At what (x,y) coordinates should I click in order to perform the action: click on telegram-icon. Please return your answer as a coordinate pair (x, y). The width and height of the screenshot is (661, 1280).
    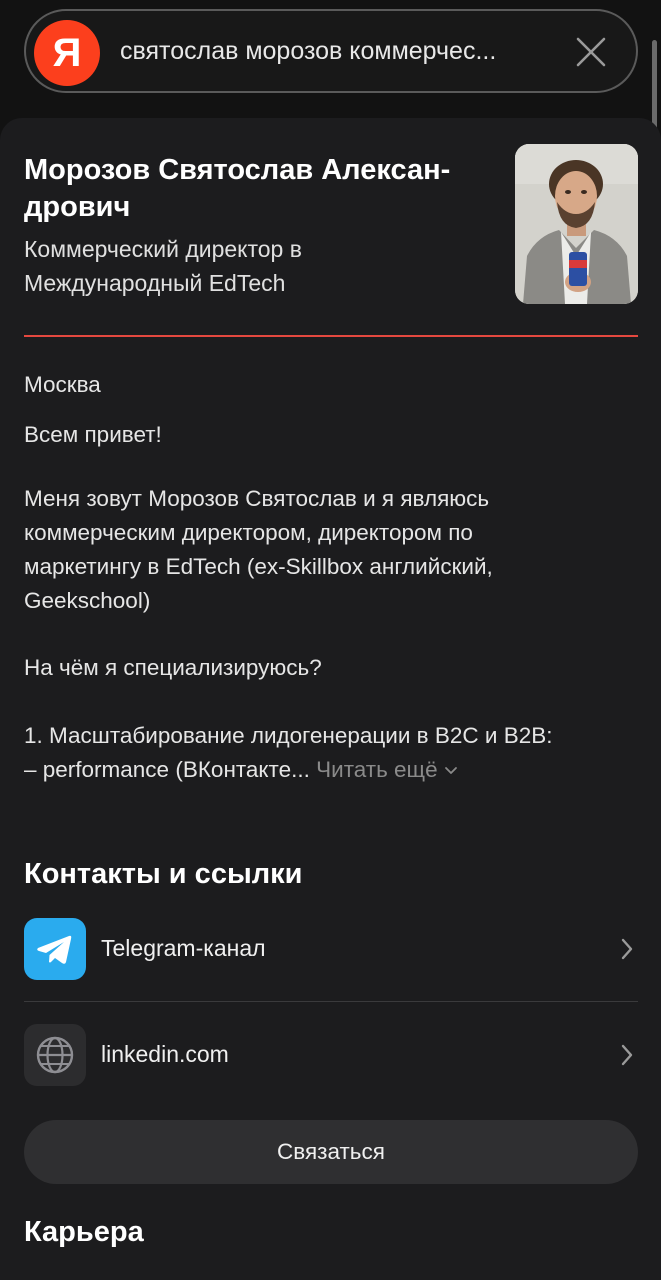
    Looking at the image, I should click on (55, 949).